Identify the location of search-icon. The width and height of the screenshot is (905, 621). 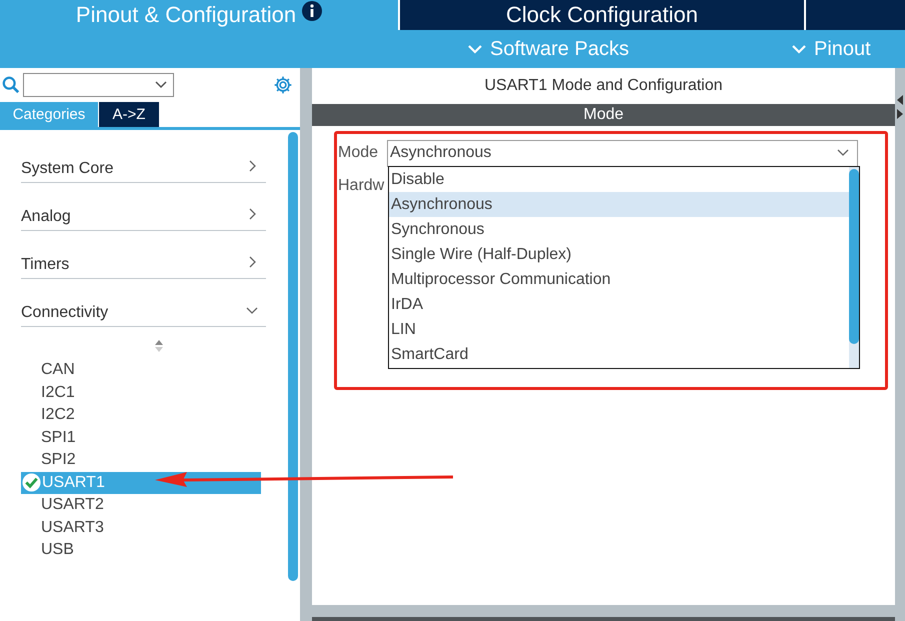
(11, 85).